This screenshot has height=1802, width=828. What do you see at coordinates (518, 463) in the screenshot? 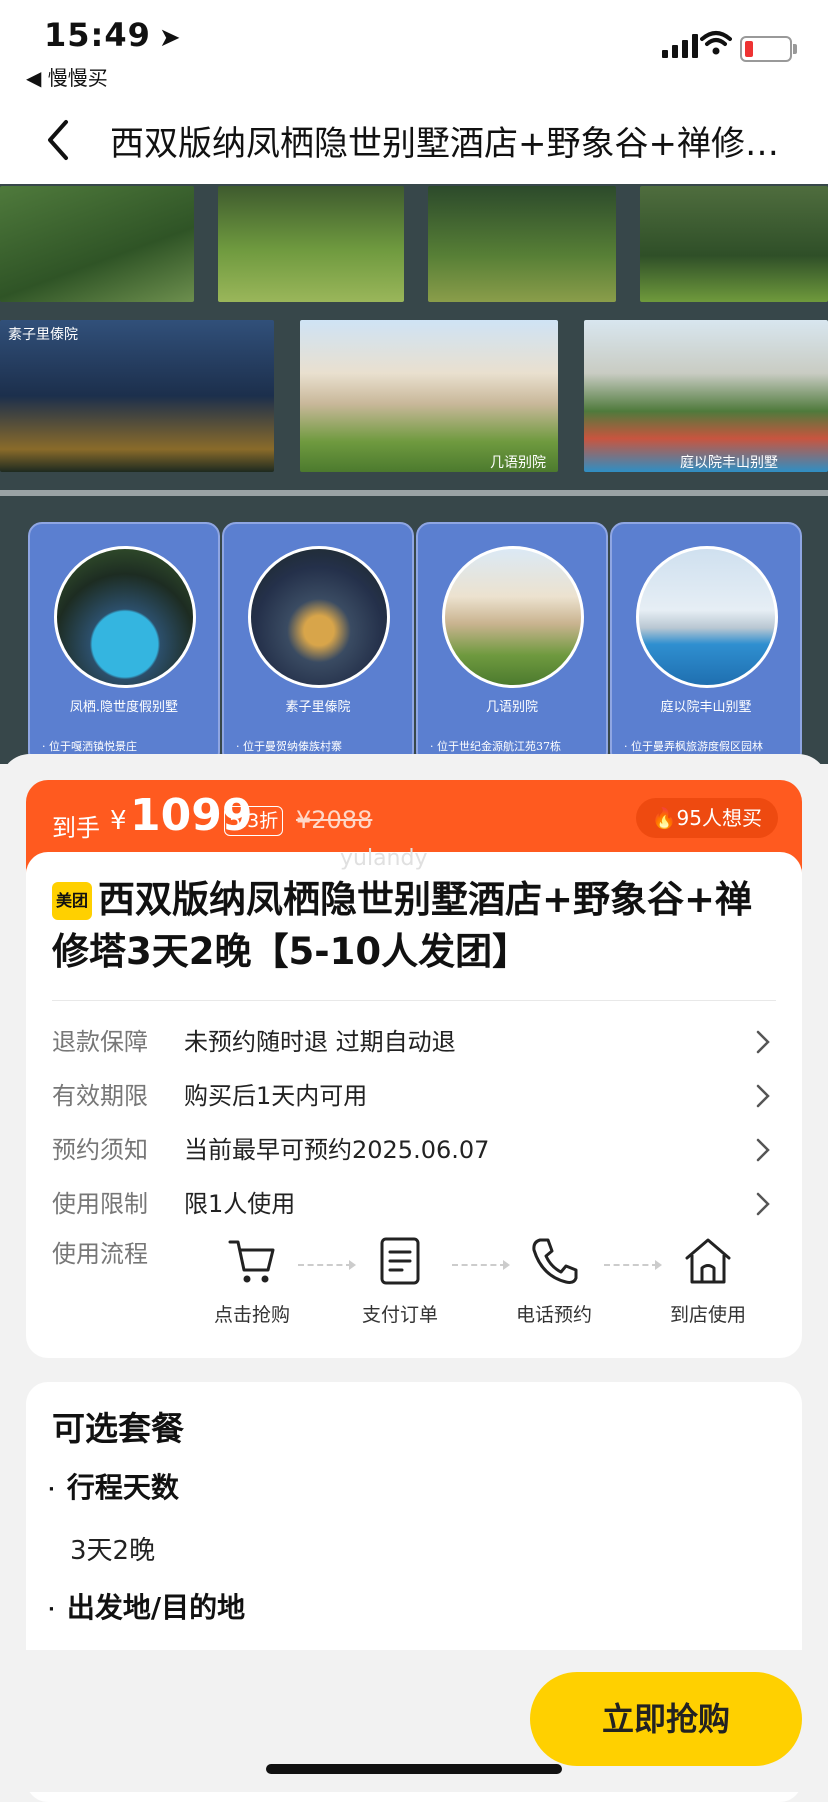
I see `banner-caption-2: 几语别院` at bounding box center [518, 463].